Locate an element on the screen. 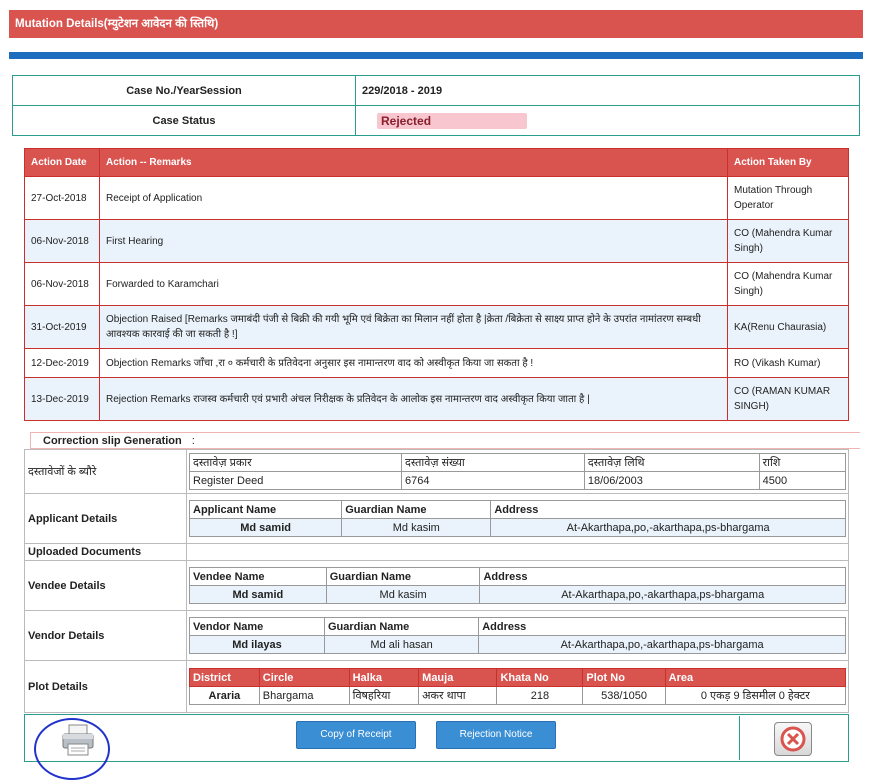 This screenshot has height=784, width=875. table-cell: Mauja is located at coordinates (458, 677).